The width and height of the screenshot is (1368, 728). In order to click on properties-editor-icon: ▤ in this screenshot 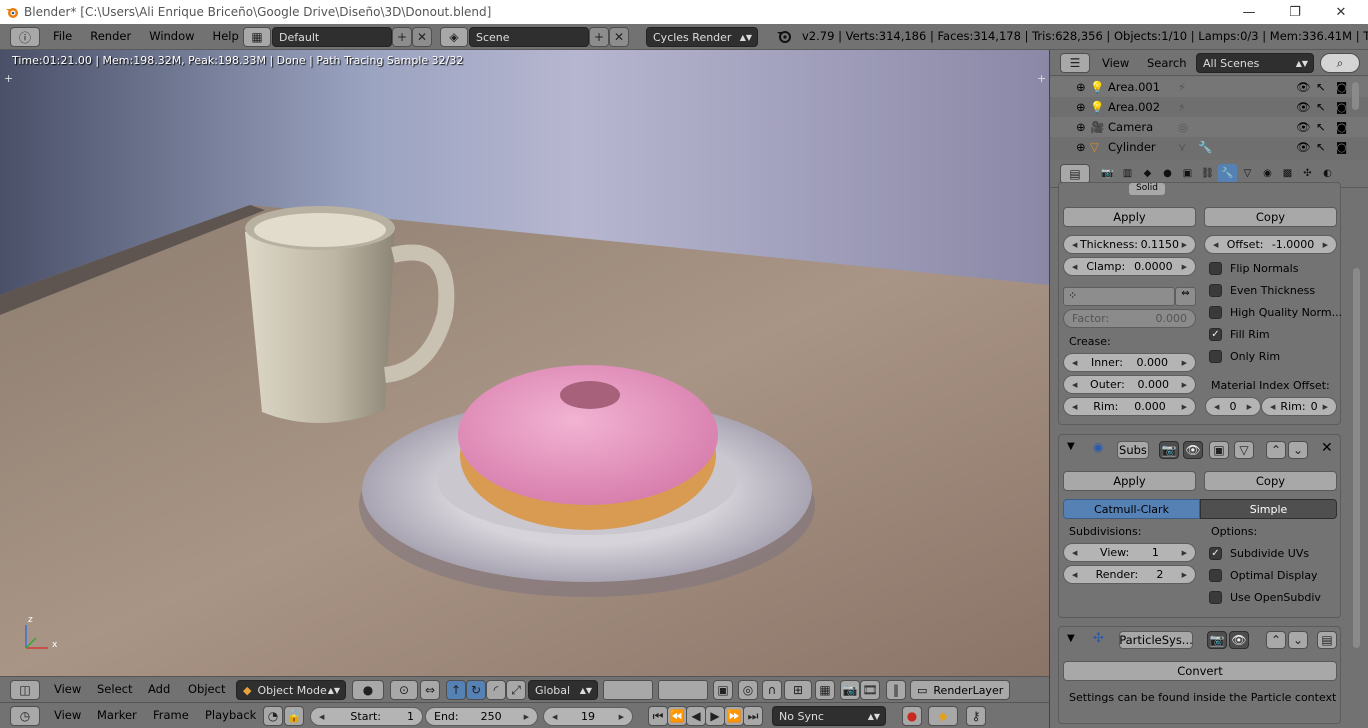, I will do `click(1075, 174)`.